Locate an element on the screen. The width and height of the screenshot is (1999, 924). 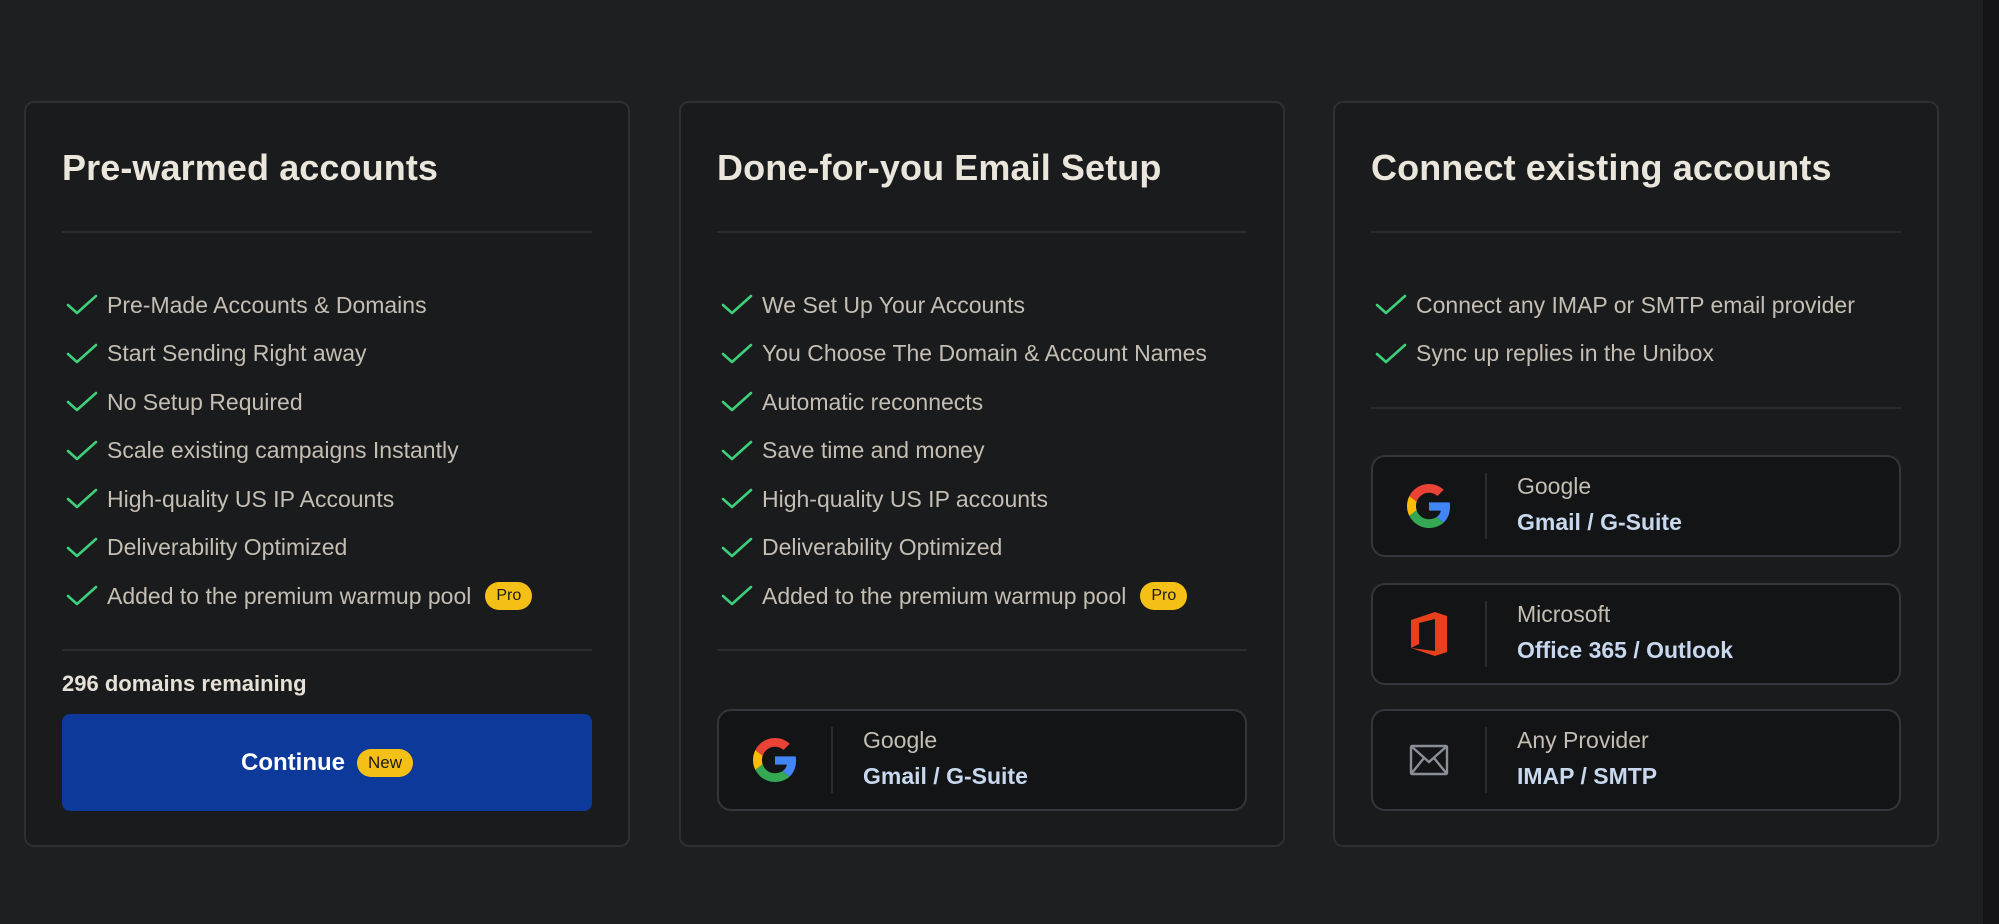
window-edge is located at coordinates (1991, 462).